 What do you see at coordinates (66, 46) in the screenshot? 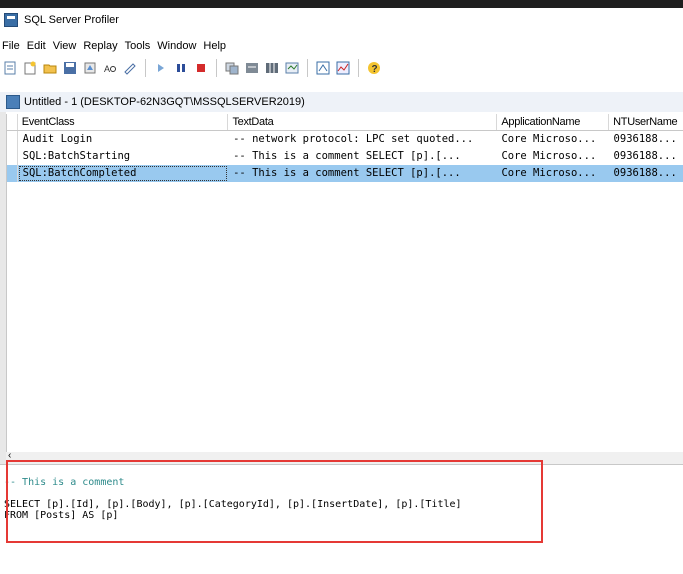
I see `menu-view: View` at bounding box center [66, 46].